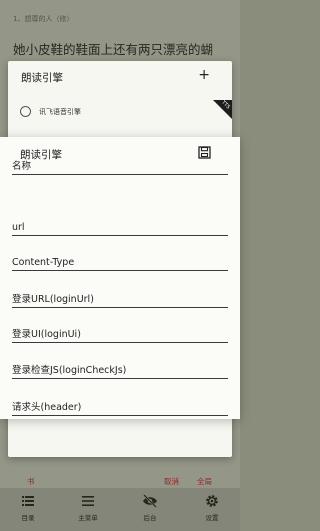 The height and width of the screenshot is (531, 320). Describe the element at coordinates (171, 481) in the screenshot. I see `cancel-button: 取消` at that location.